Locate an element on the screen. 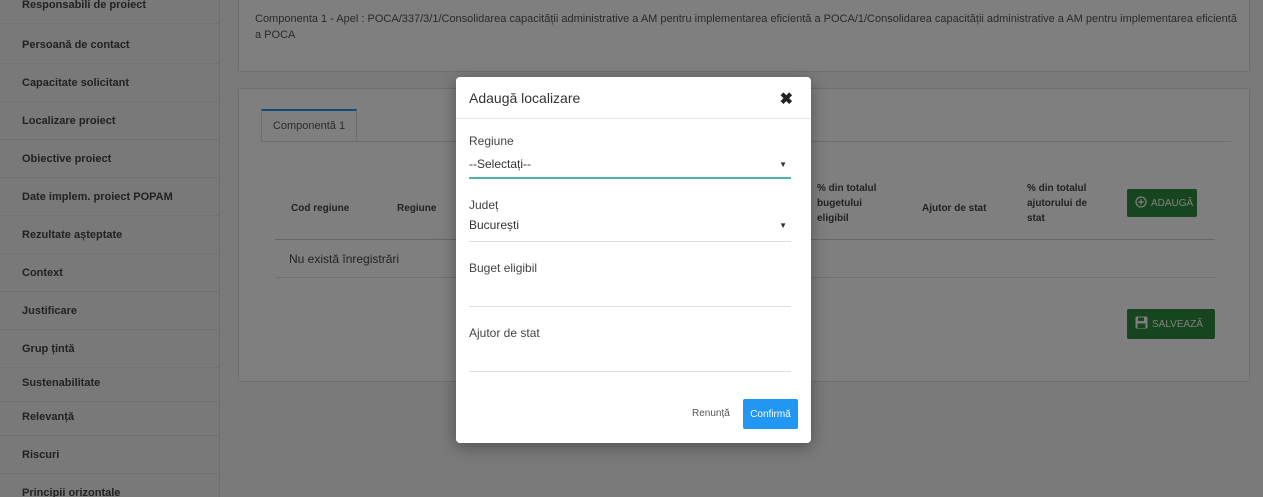 The image size is (1263, 497). confirm-button-label: Confirmă is located at coordinates (770, 414).